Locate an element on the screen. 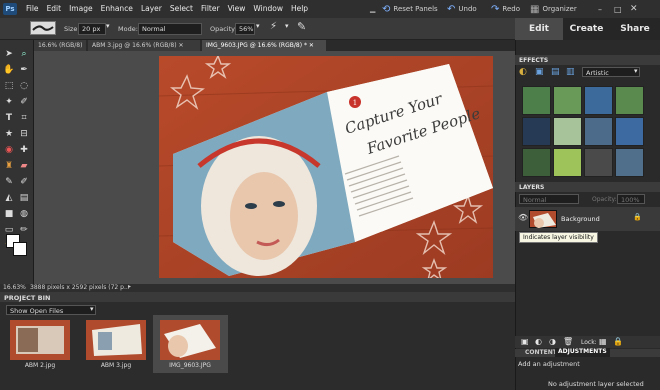  magic-wand-icon: ⚡ is located at coordinates (273, 26).